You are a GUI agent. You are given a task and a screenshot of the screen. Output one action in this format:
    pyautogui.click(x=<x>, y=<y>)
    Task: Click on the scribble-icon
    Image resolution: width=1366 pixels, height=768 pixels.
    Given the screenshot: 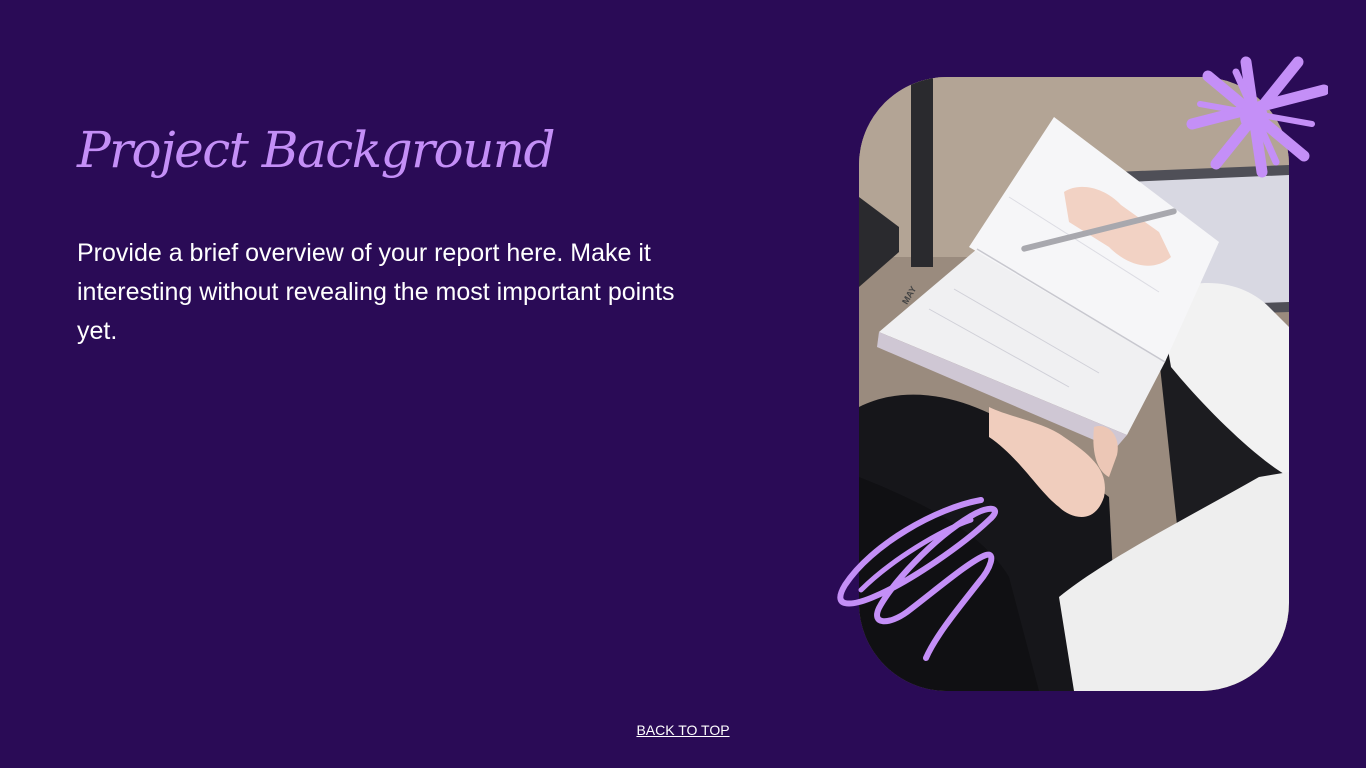 What is the action you would take?
    pyautogui.click(x=917, y=579)
    